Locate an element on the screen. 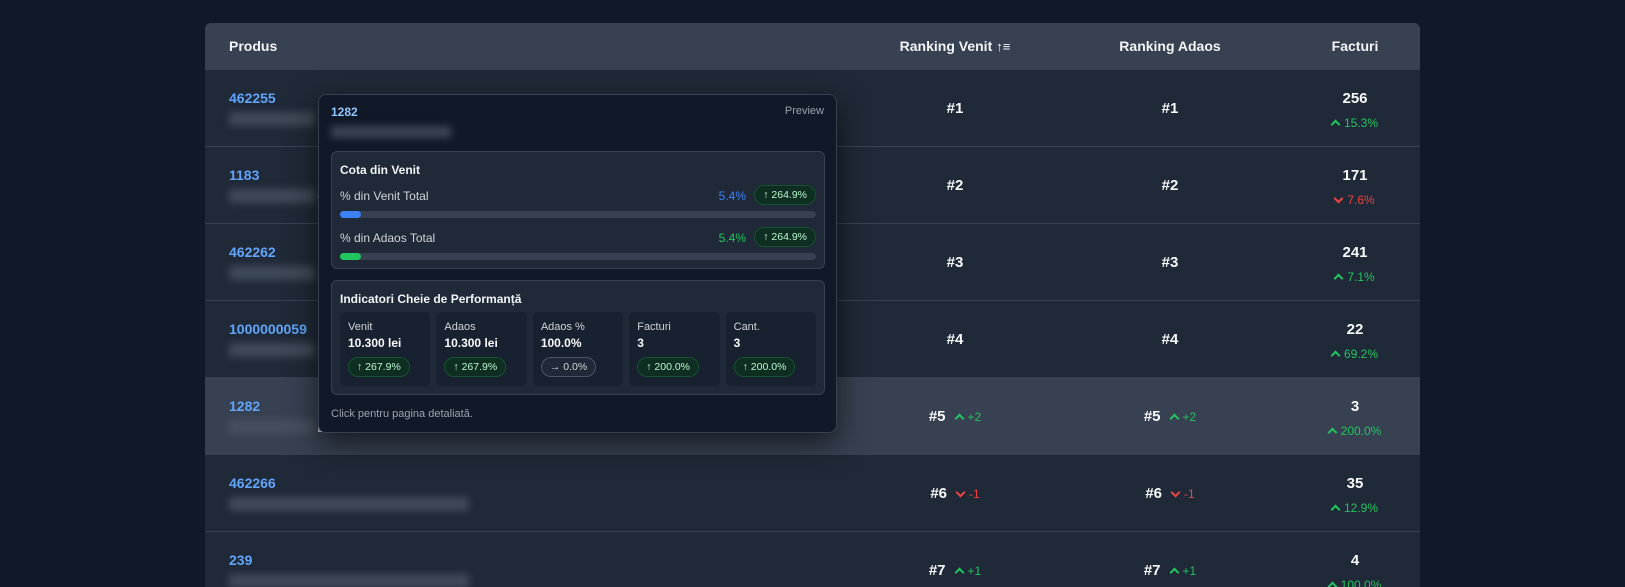  ranking-adaos-delta: +2 is located at coordinates (1183, 416).